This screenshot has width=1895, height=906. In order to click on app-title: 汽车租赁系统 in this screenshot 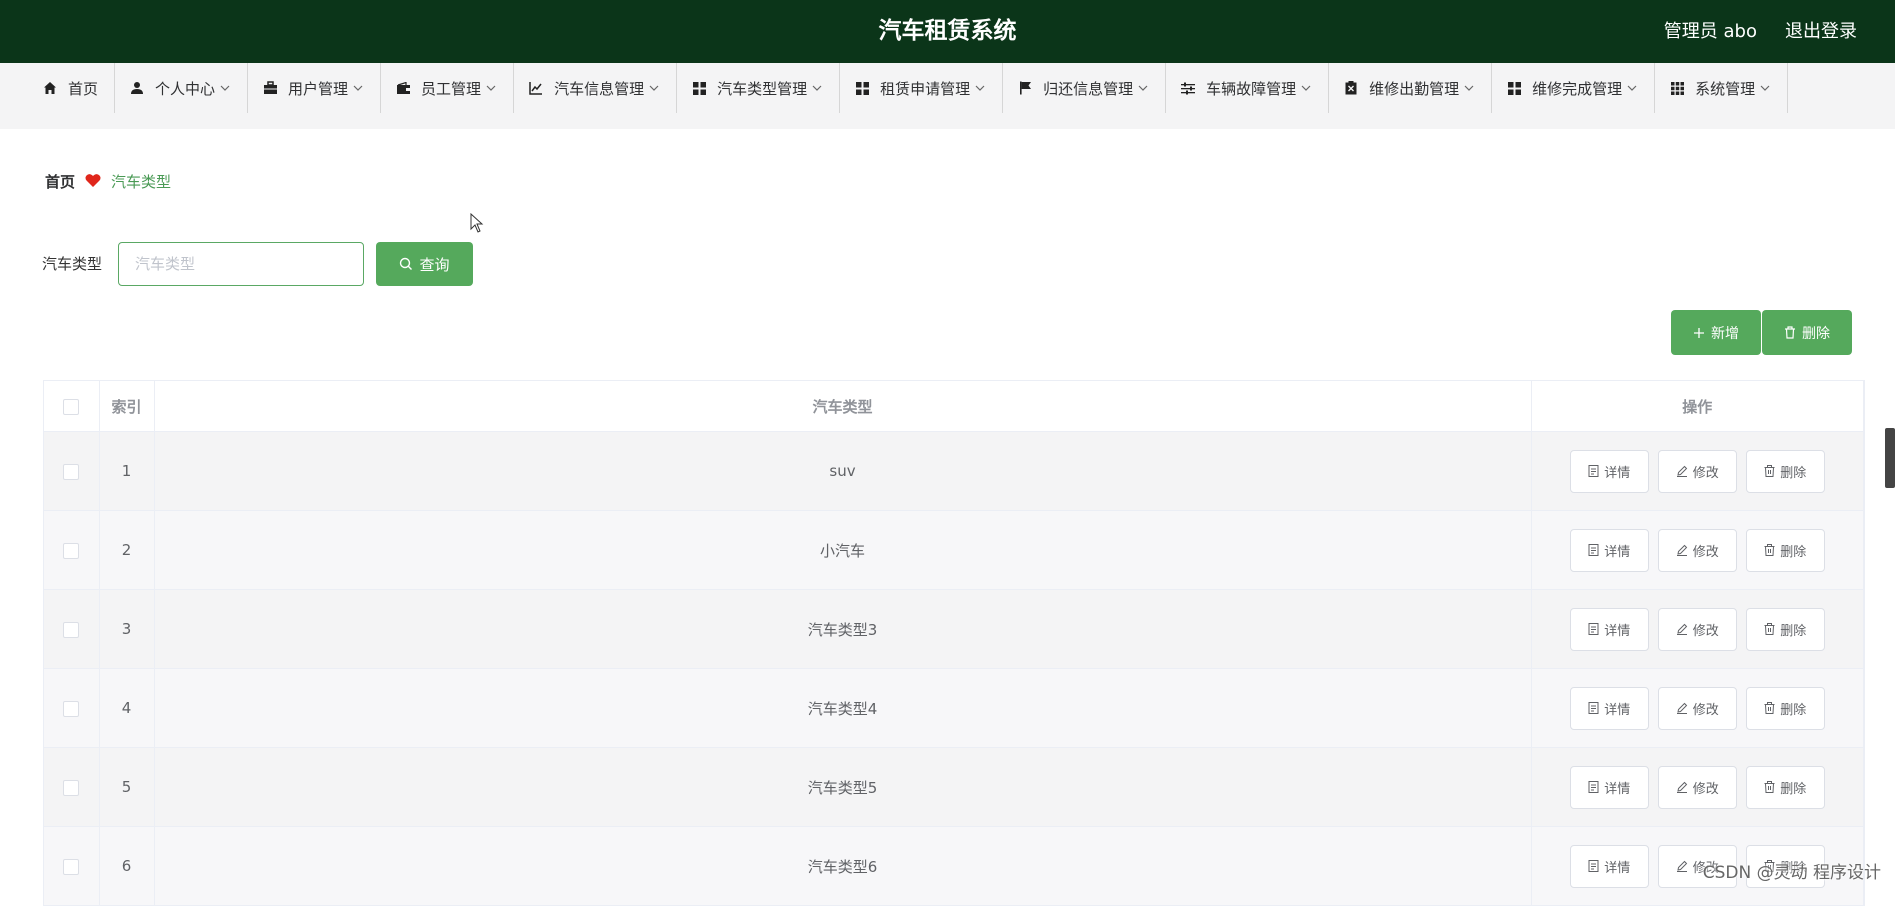, I will do `click(947, 31)`.